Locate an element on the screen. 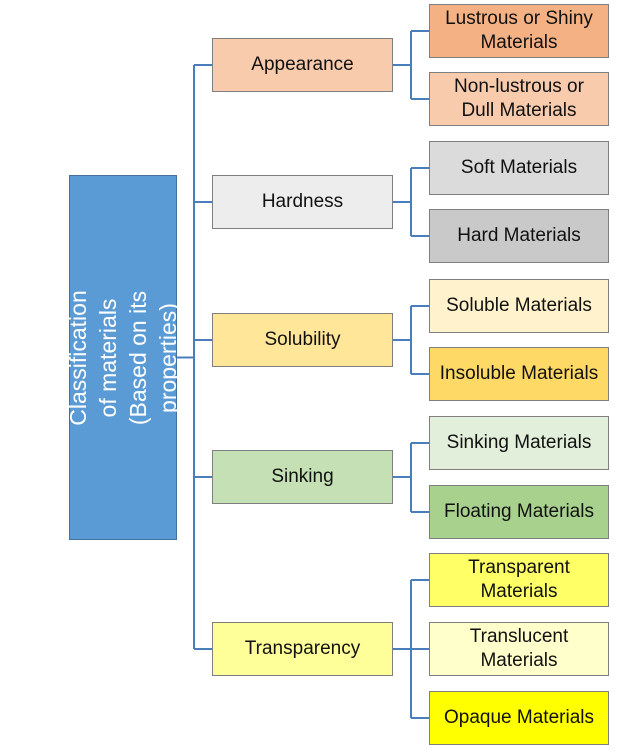 This screenshot has width=624, height=754. category-label: Transparency is located at coordinates (302, 648).